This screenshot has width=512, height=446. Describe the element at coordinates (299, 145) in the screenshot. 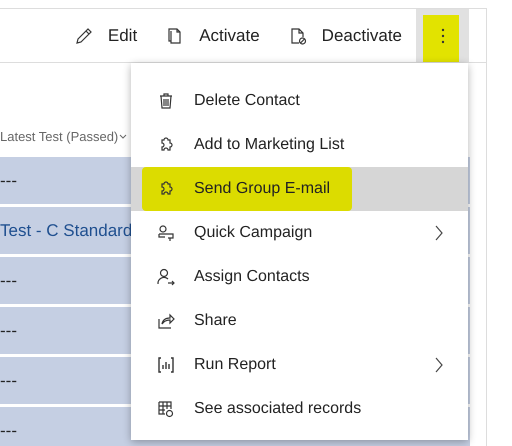

I see `menu-item: Add to Marketing List` at that location.